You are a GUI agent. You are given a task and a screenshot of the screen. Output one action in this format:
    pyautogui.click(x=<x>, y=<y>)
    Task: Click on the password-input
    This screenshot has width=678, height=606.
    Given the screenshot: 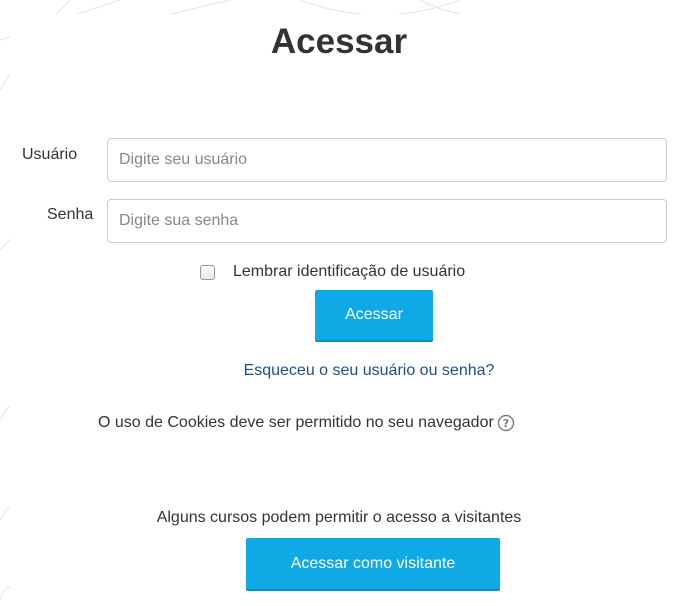 What is the action you would take?
    pyautogui.click(x=387, y=221)
    